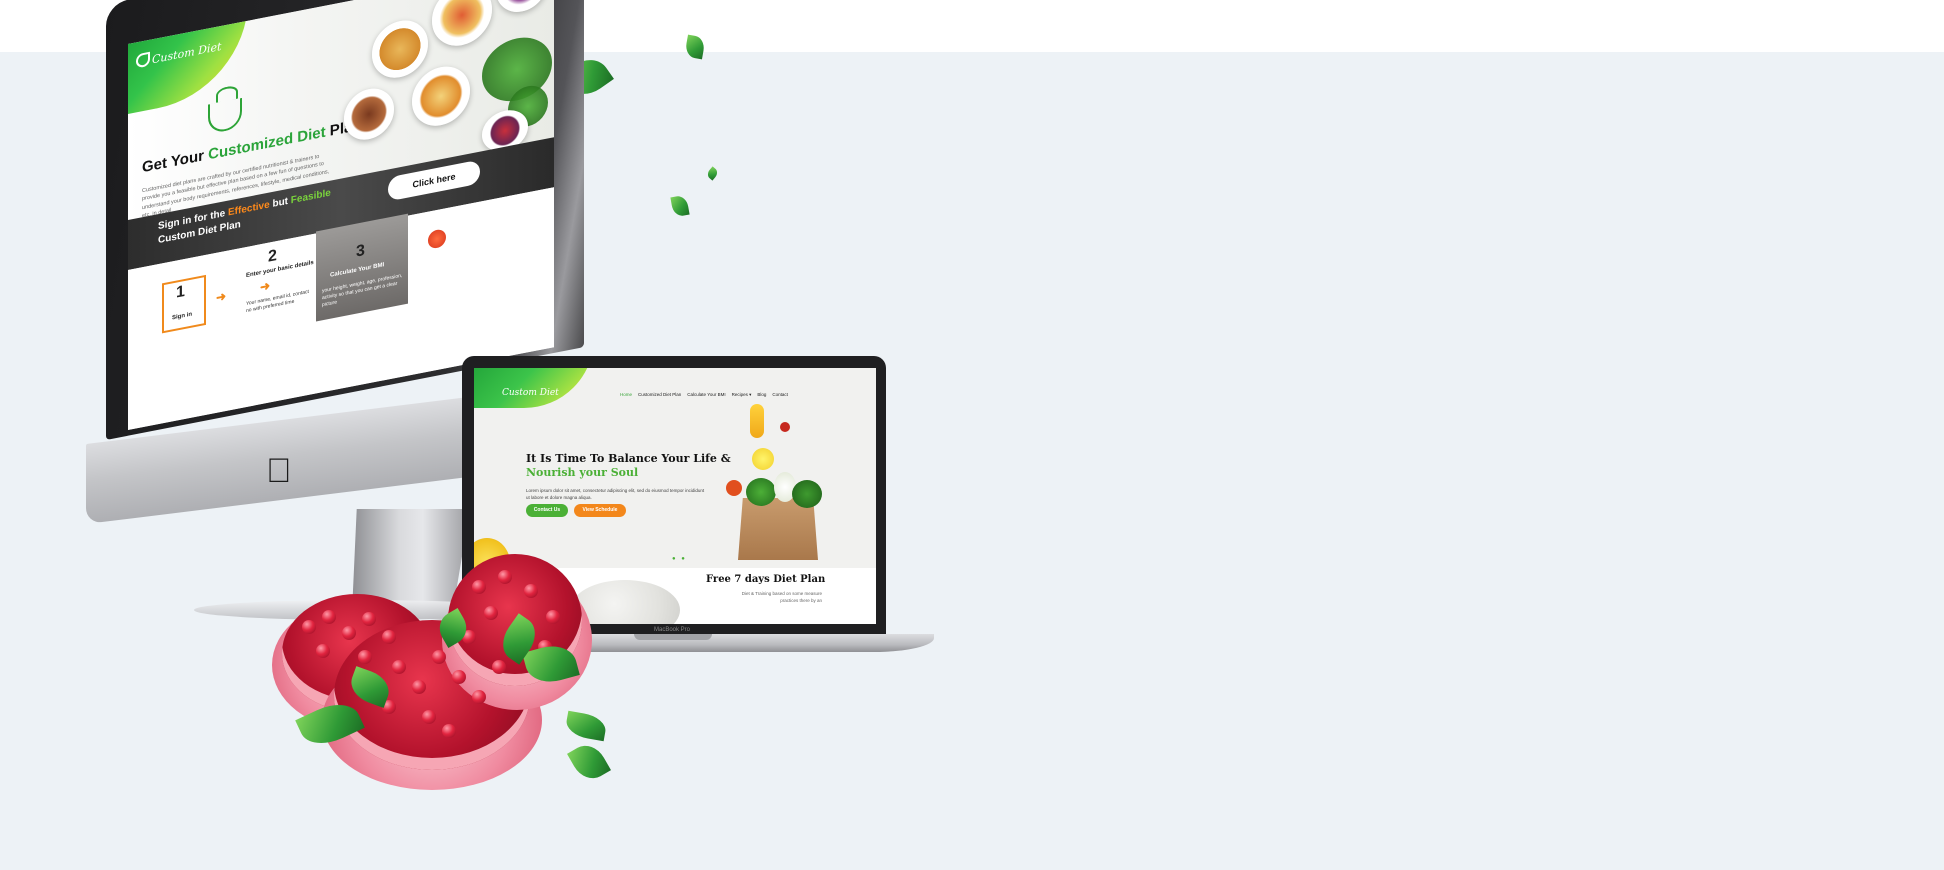 The height and width of the screenshot is (870, 1944). Describe the element at coordinates (280, 203) in the screenshot. I see `band-text-mid: but` at that location.